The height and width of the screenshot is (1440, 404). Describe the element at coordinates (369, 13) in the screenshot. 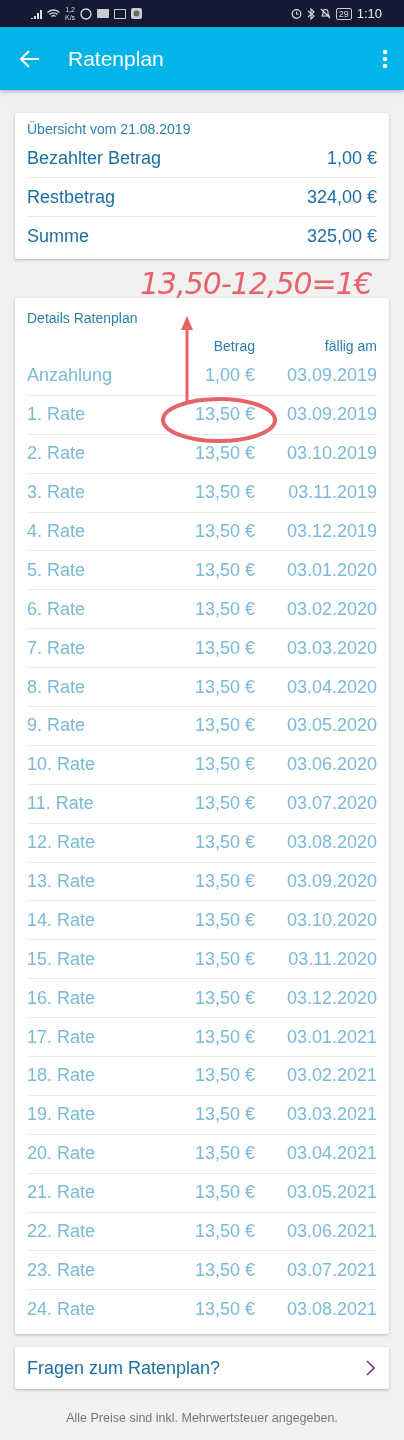

I see `clock-time: 1:10` at that location.